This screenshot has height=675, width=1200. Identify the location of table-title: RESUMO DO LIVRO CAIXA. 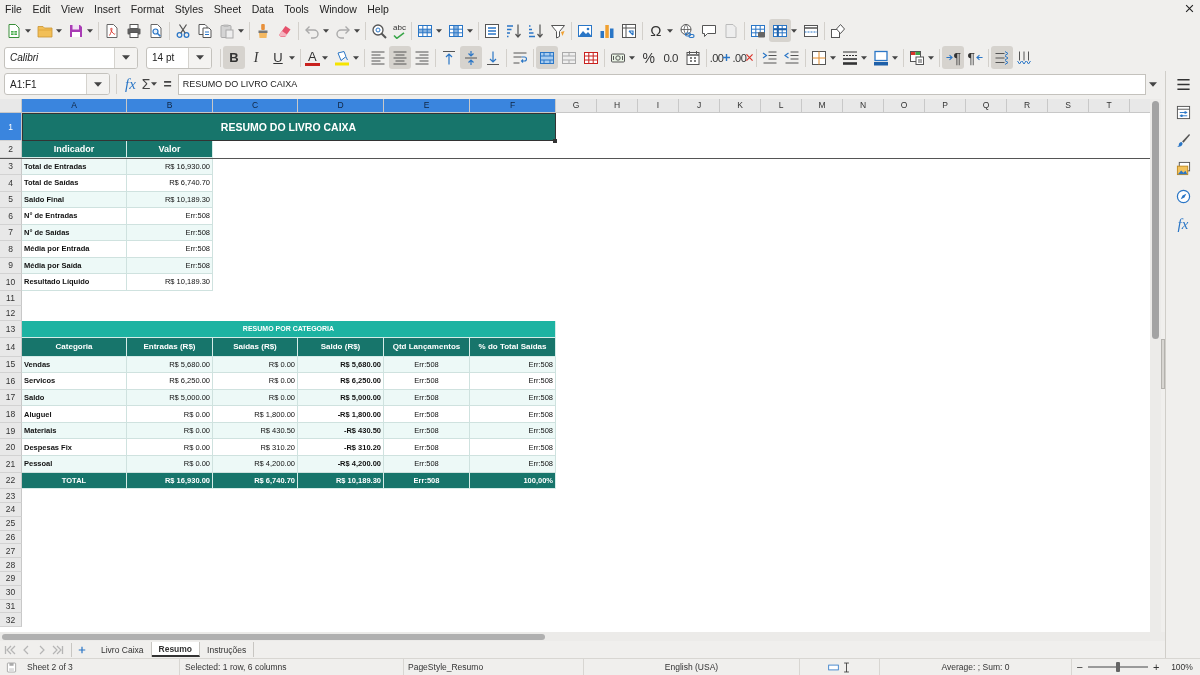
(289, 127).